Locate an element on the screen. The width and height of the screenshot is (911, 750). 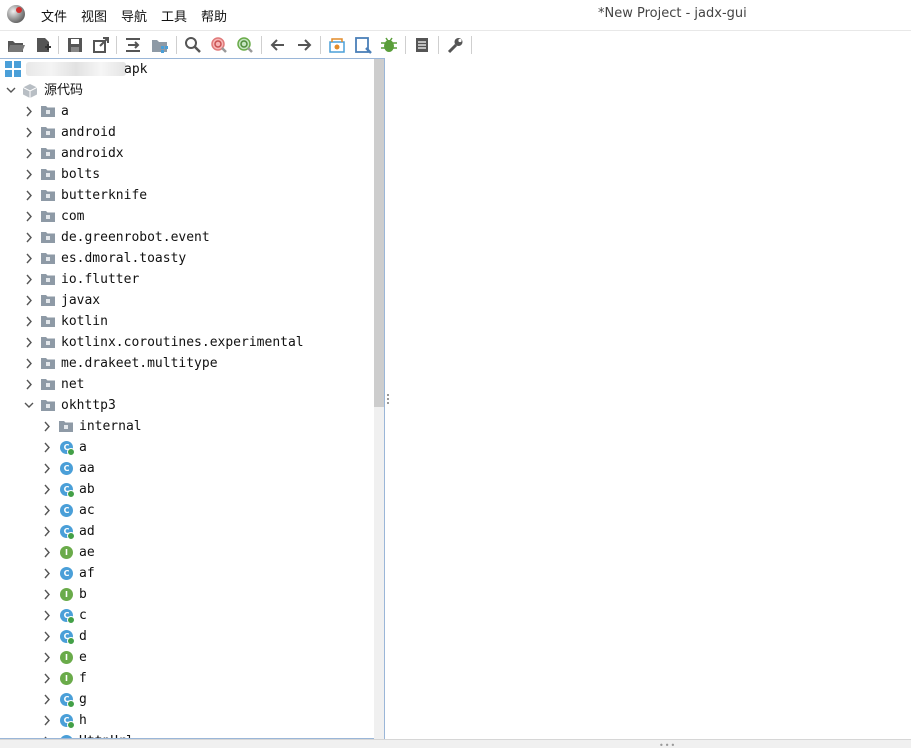
redacted-filename is located at coordinates (76, 69).